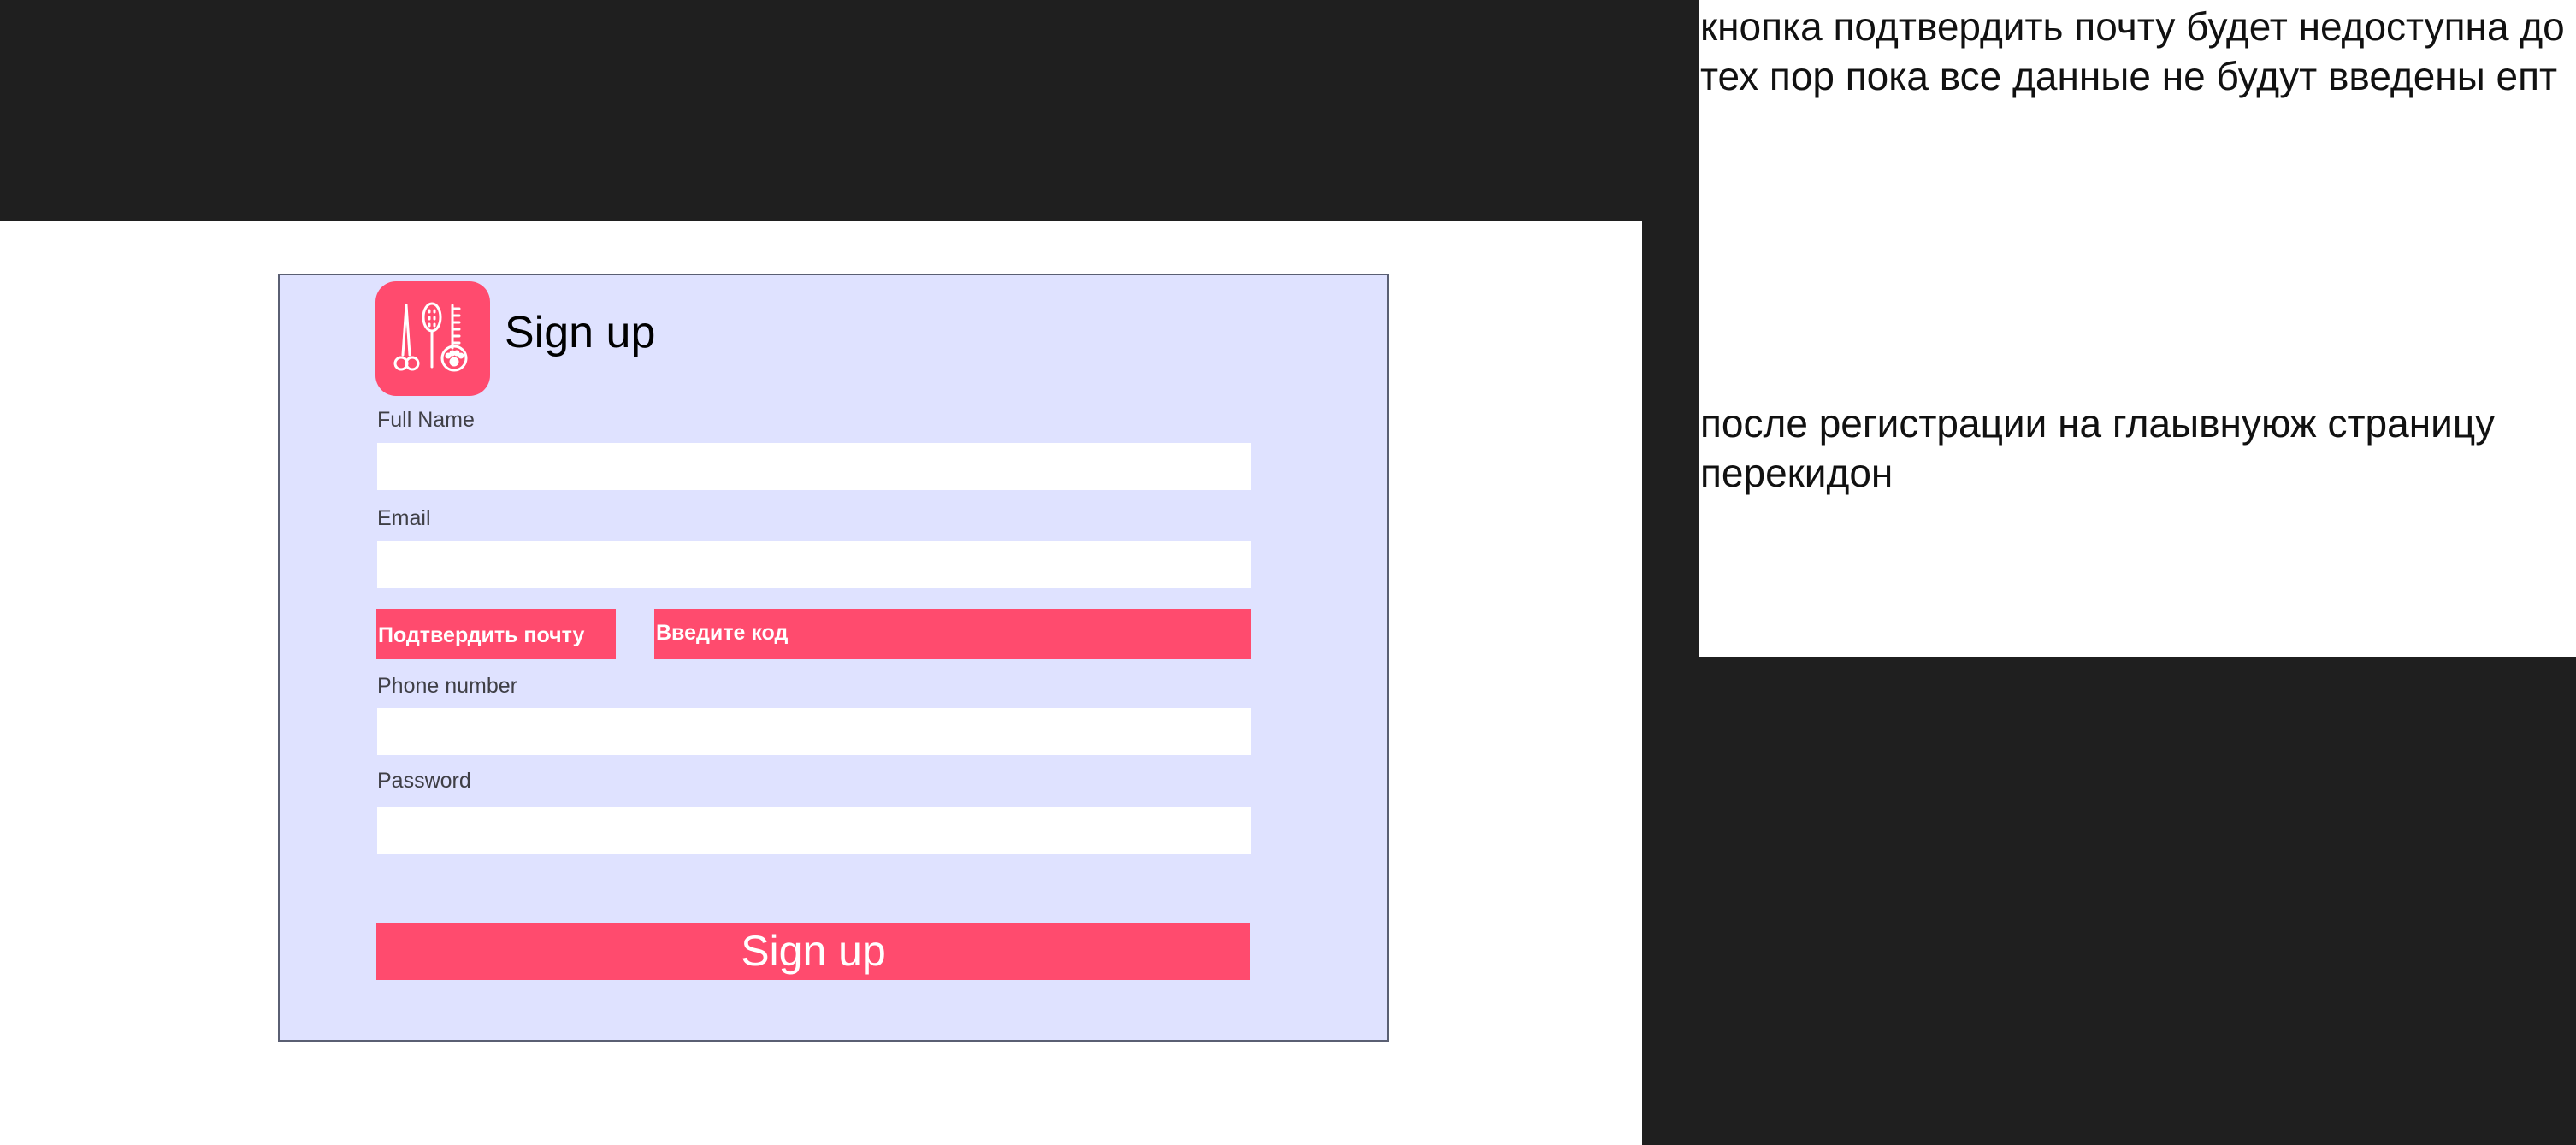  What do you see at coordinates (952, 634) in the screenshot?
I see `enter-code-button: Введите код` at bounding box center [952, 634].